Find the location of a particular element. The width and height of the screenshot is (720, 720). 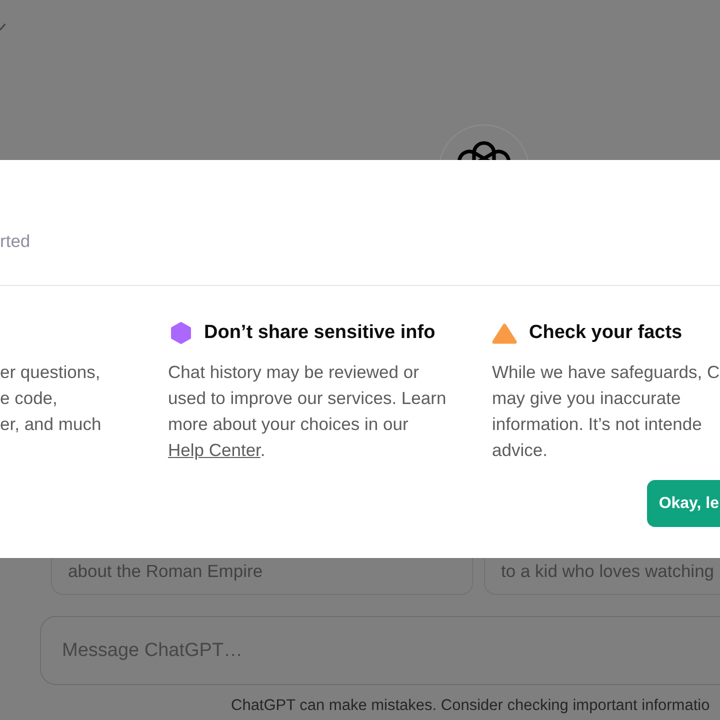

suggestion-card: about the Roman Empire is located at coordinates (262, 576).